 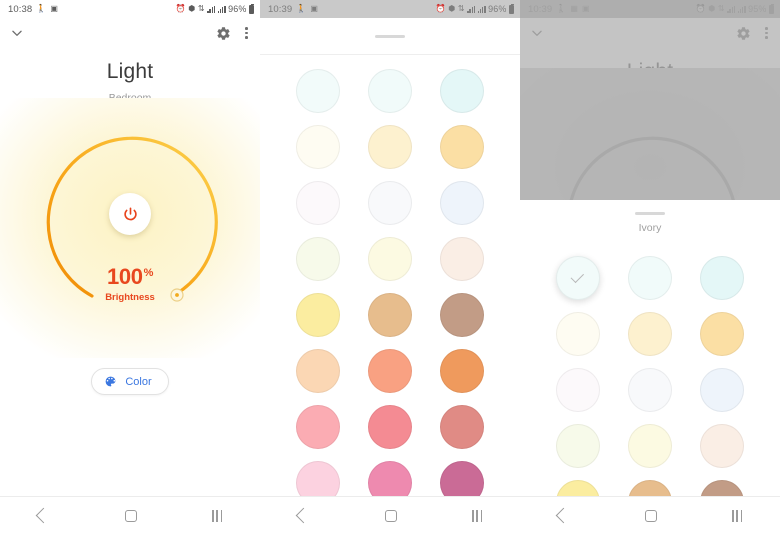 I want to click on power-icon, so click(x=130, y=213).